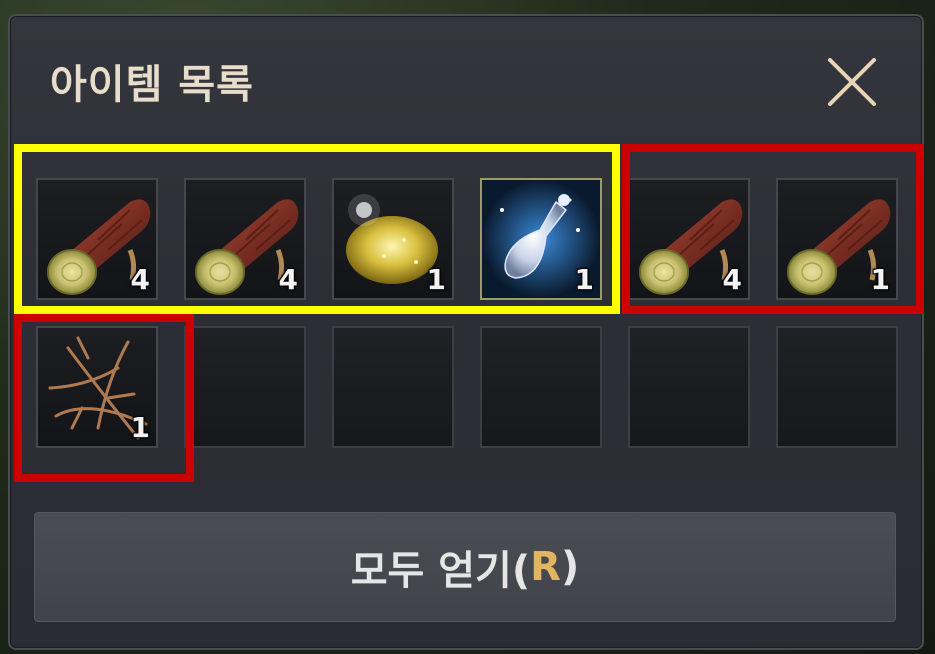 Image resolution: width=935 pixels, height=654 pixels. Describe the element at coordinates (837, 239) in the screenshot. I see `inventory-slot-log: 1` at that location.